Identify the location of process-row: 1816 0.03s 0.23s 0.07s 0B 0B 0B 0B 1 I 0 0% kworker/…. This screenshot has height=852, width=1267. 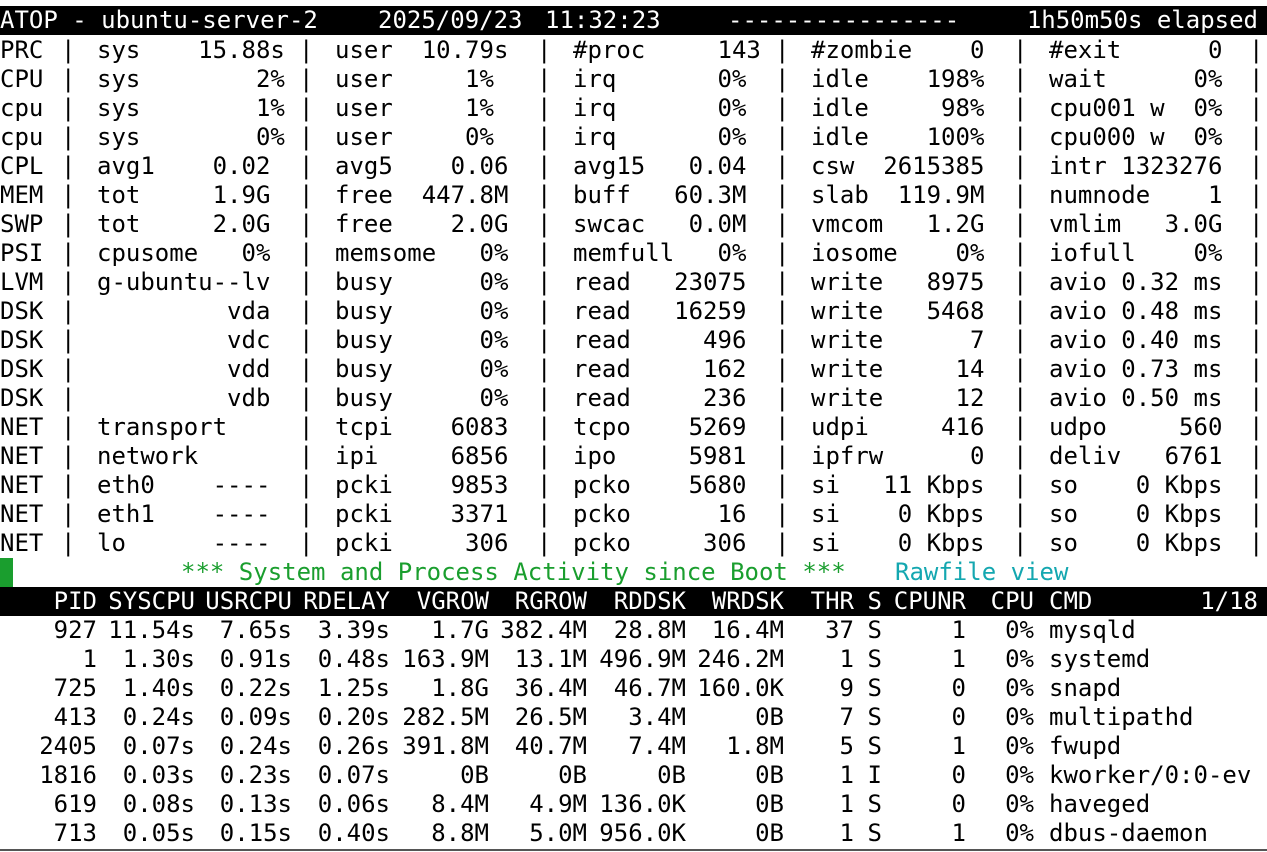
(633, 775).